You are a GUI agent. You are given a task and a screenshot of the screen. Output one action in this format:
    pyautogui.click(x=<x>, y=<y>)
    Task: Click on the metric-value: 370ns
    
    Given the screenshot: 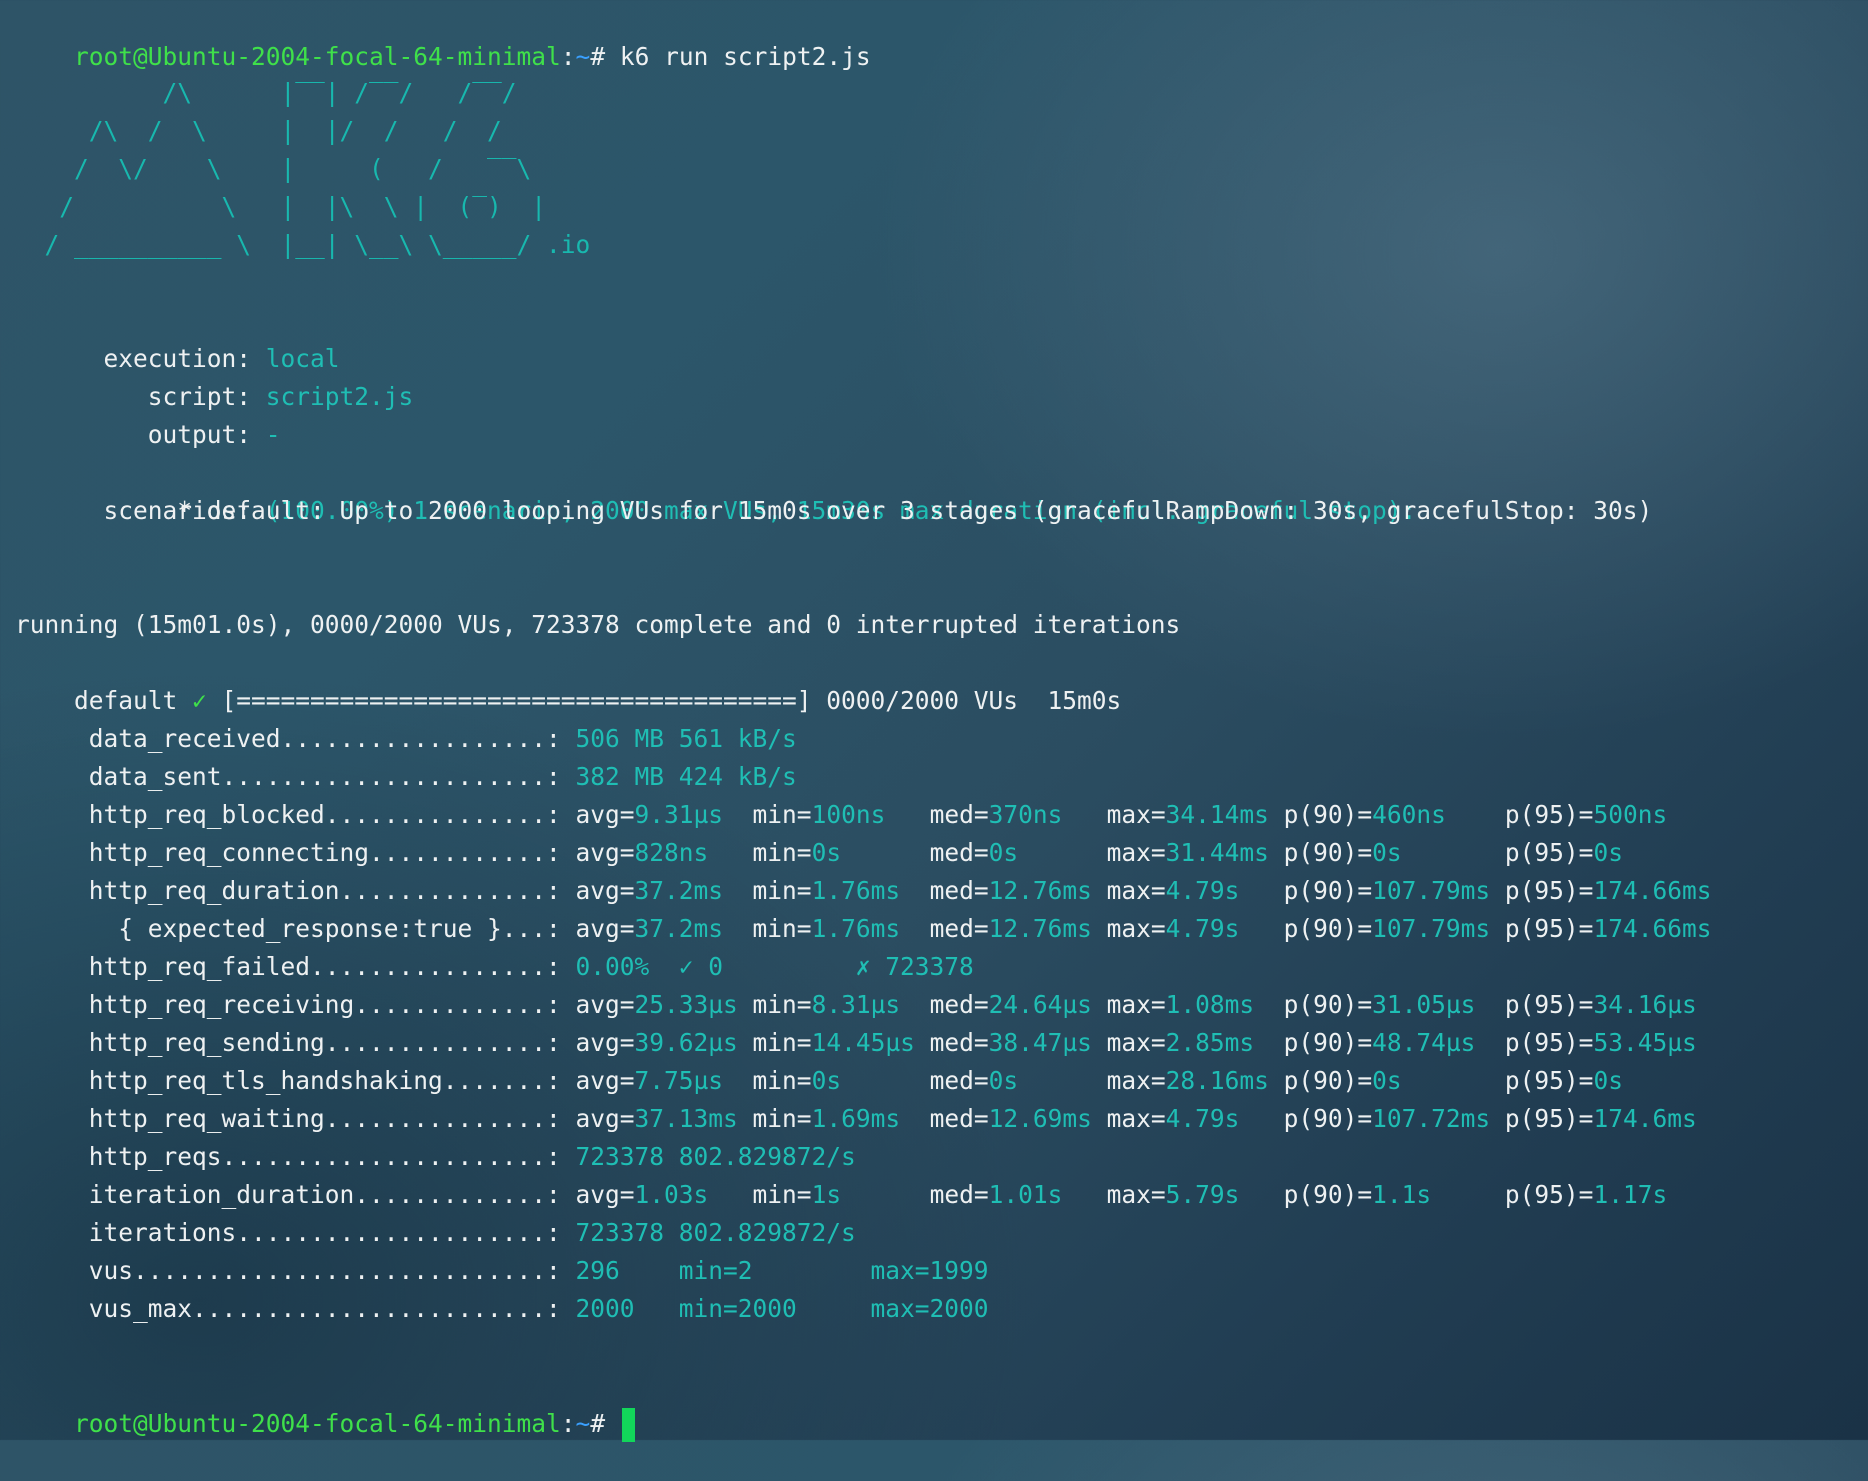 What is the action you would take?
    pyautogui.click(x=1025, y=814)
    